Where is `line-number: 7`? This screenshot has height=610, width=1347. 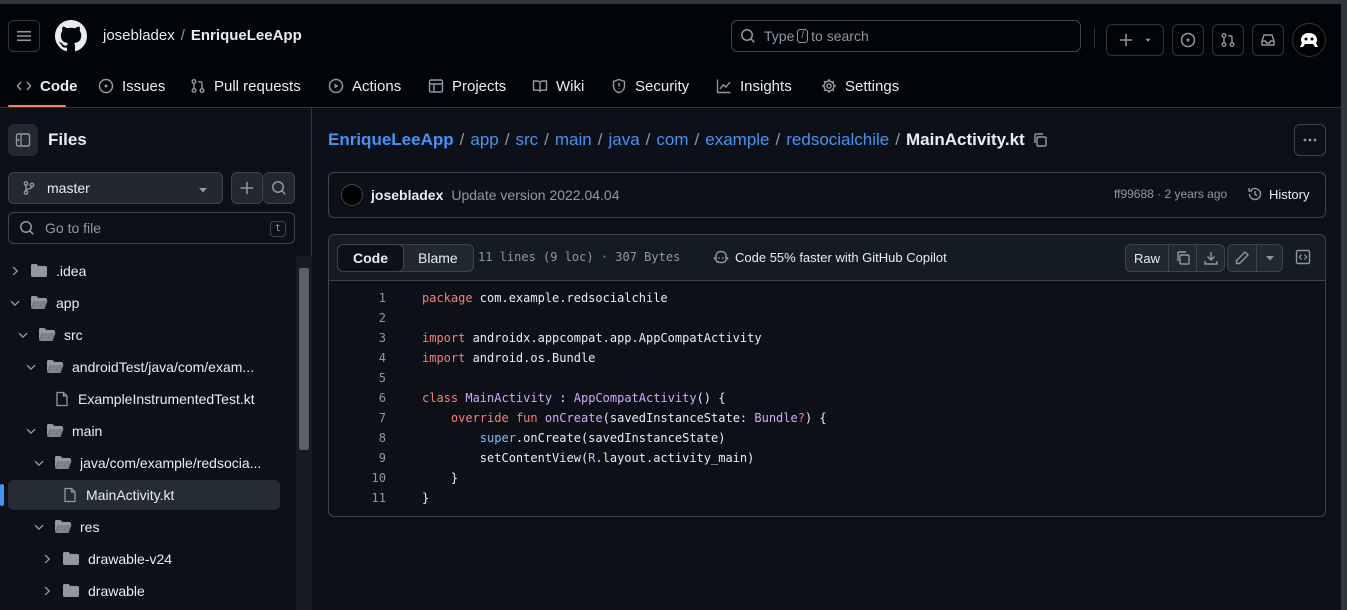 line-number: 7 is located at coordinates (357, 418).